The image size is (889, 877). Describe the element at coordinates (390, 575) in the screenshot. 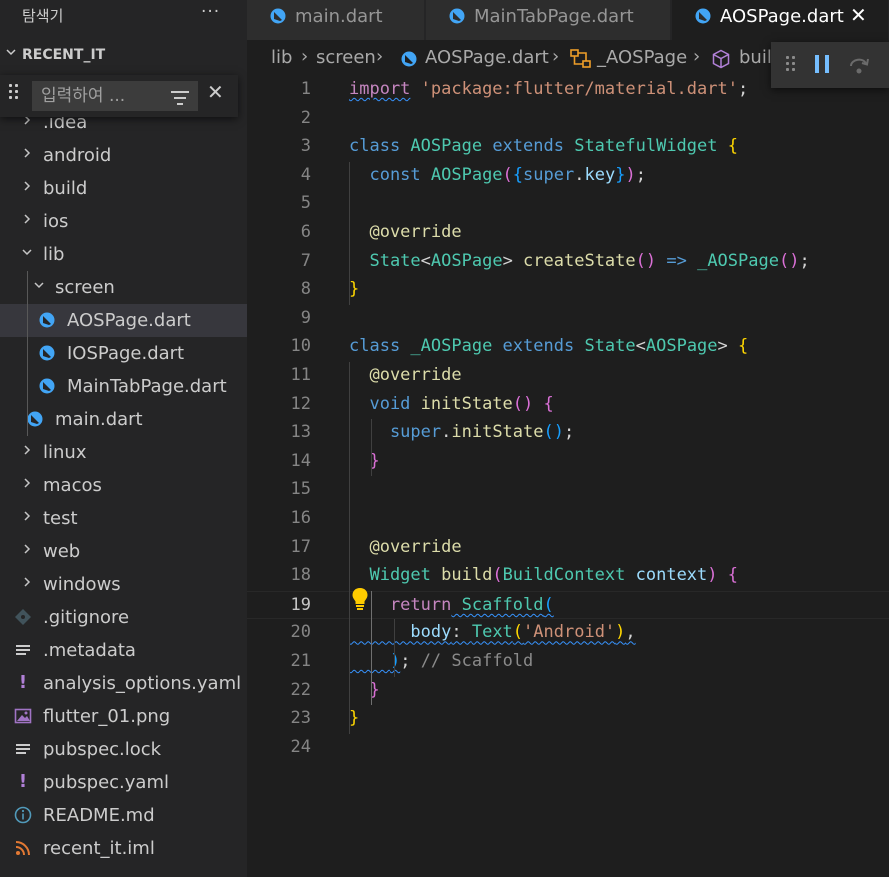

I see `code-token: Widget` at that location.